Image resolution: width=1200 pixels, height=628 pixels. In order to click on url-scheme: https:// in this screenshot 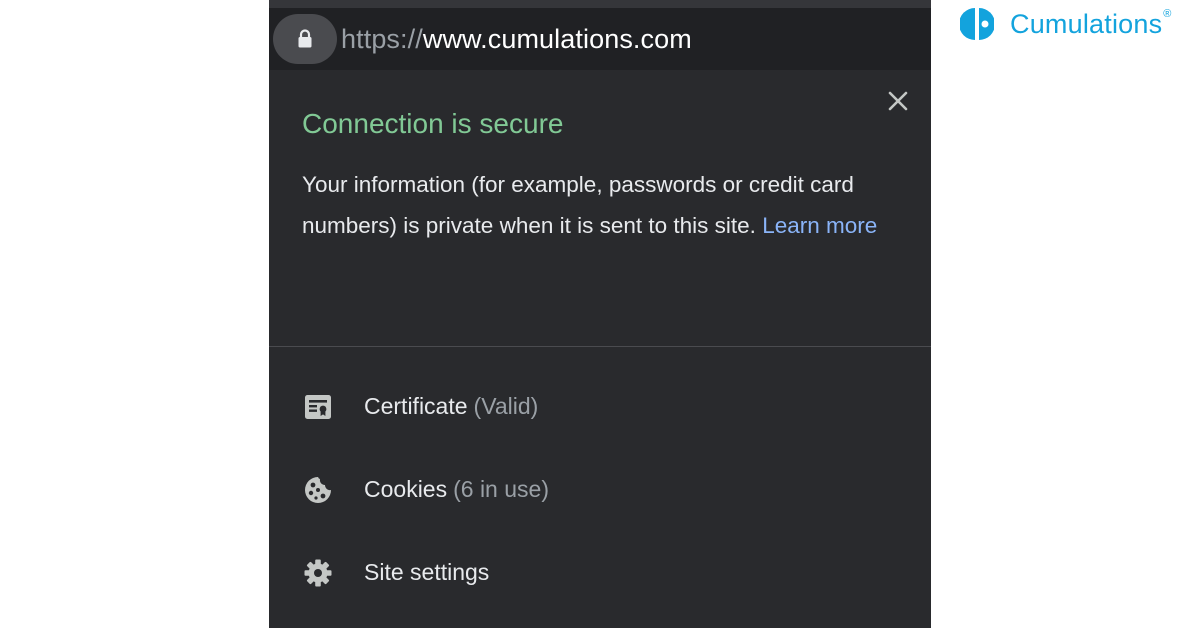, I will do `click(382, 39)`.